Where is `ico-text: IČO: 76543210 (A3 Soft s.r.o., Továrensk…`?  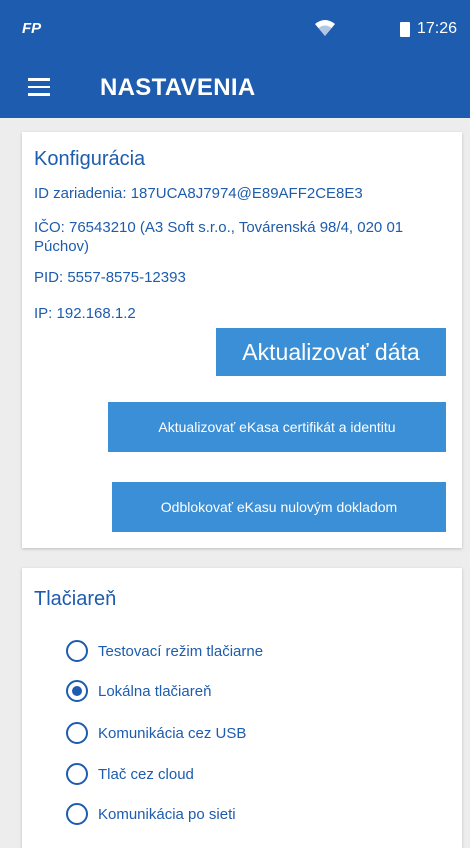 ico-text: IČO: 76543210 (A3 Soft s.r.o., Továrensk… is located at coordinates (219, 237).